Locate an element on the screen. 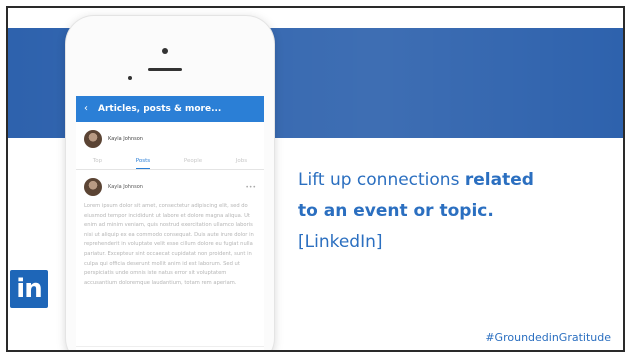 The height and width of the screenshot is (358, 631). linkedin-logo: in is located at coordinates (29, 289).